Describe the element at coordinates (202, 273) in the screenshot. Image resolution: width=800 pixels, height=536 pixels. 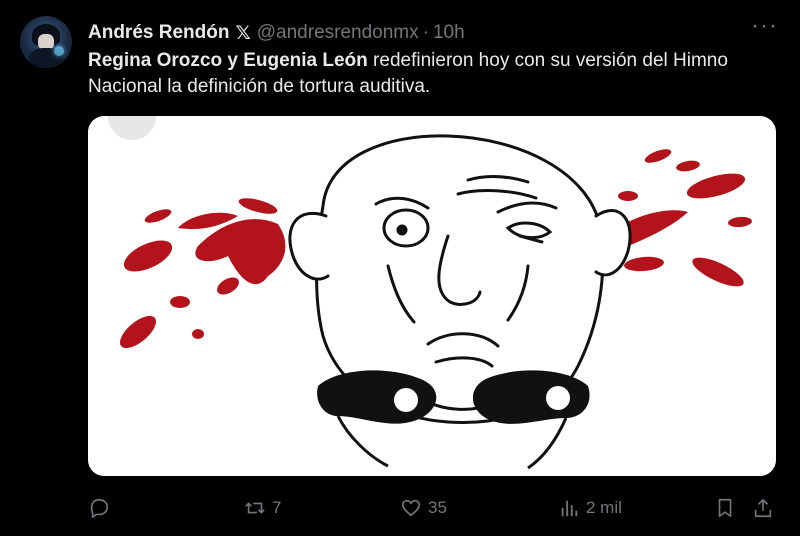
I see `blood-splatter-left` at that location.